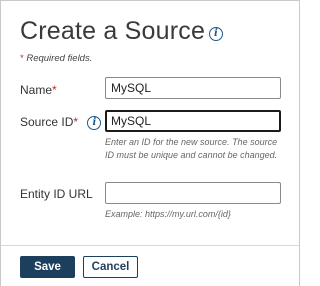 This screenshot has width=320, height=286. Describe the element at coordinates (113, 31) in the screenshot. I see `dialog-title: Create a Source` at that location.